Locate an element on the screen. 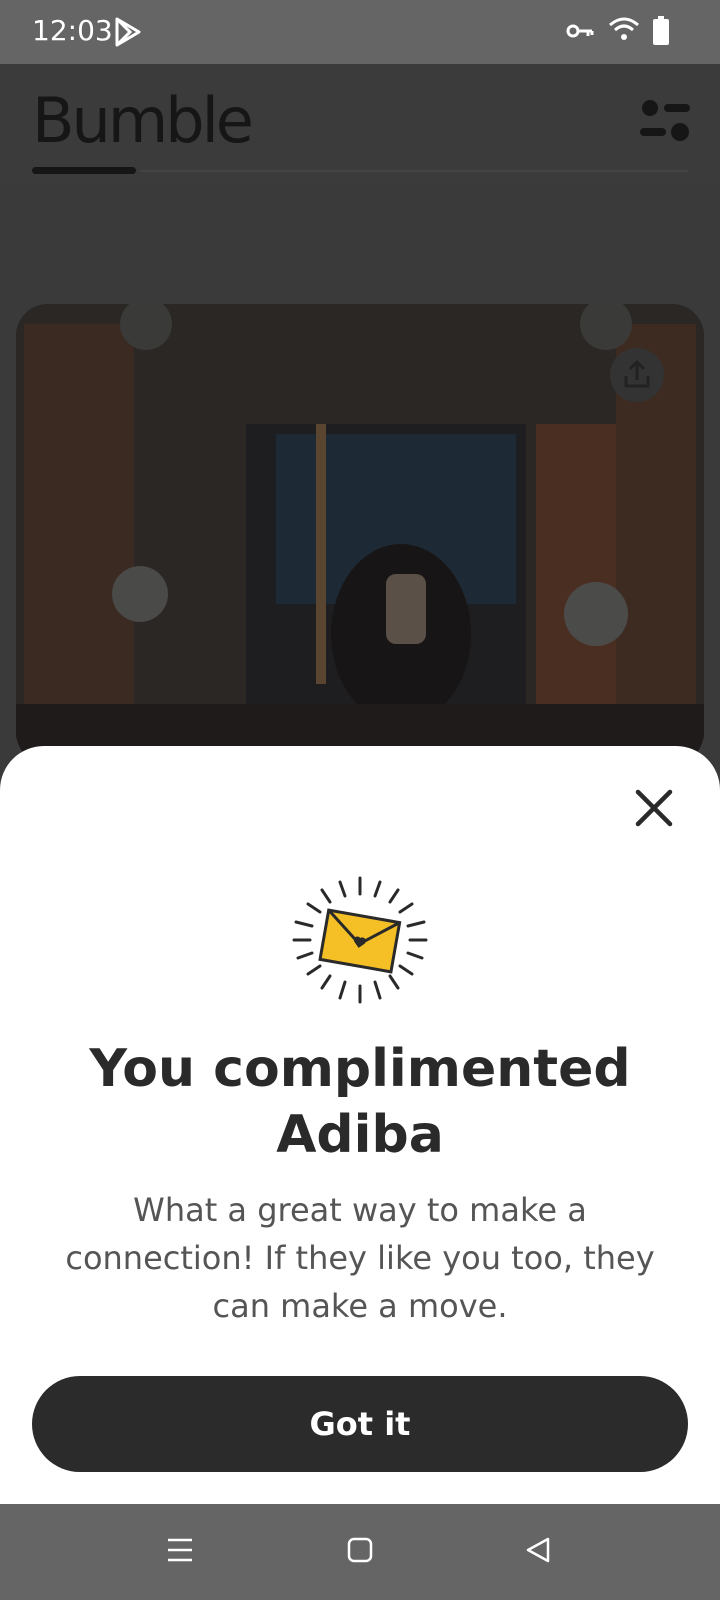  filter-icon is located at coordinates (665, 123).